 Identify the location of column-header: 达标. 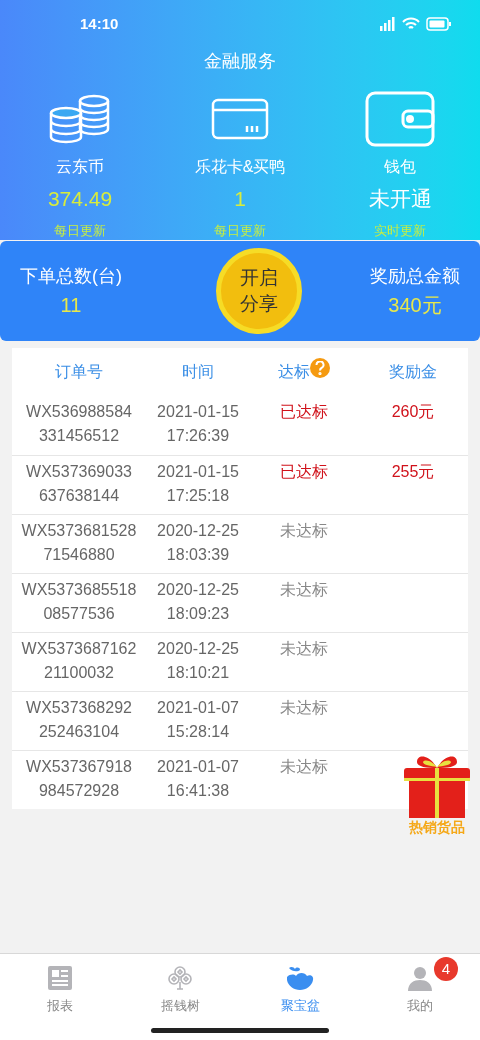
(294, 372).